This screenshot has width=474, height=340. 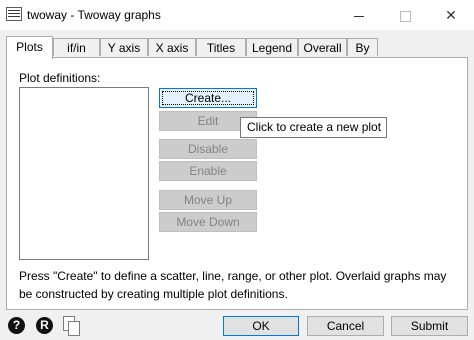 I want to click on move-up-button: Move Up, so click(x=208, y=200).